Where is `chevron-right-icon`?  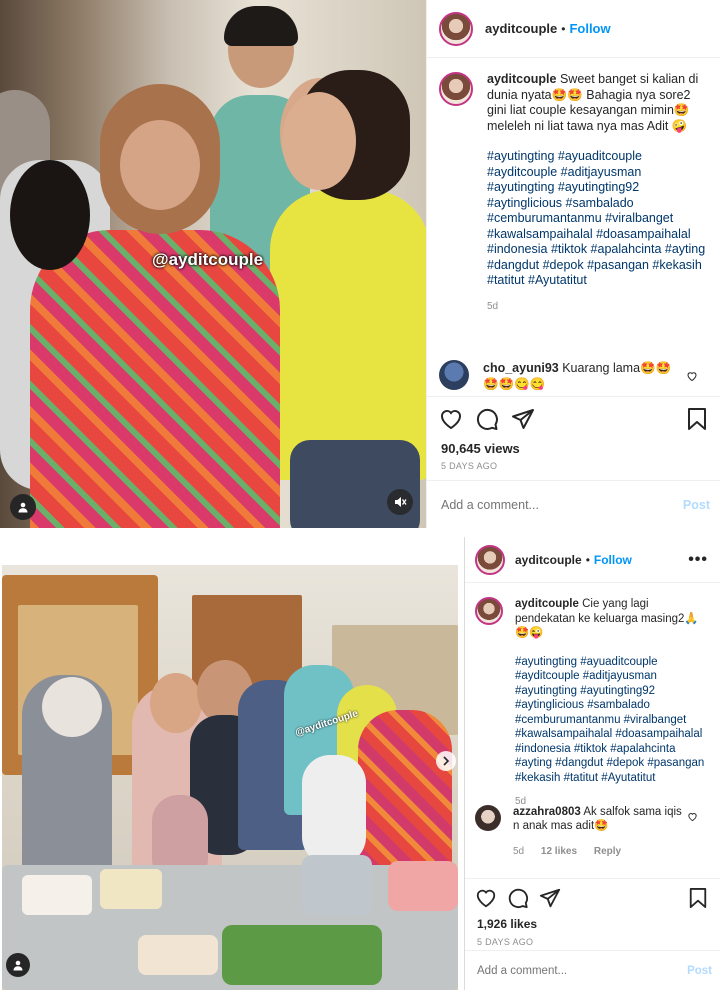 chevron-right-icon is located at coordinates (446, 761).